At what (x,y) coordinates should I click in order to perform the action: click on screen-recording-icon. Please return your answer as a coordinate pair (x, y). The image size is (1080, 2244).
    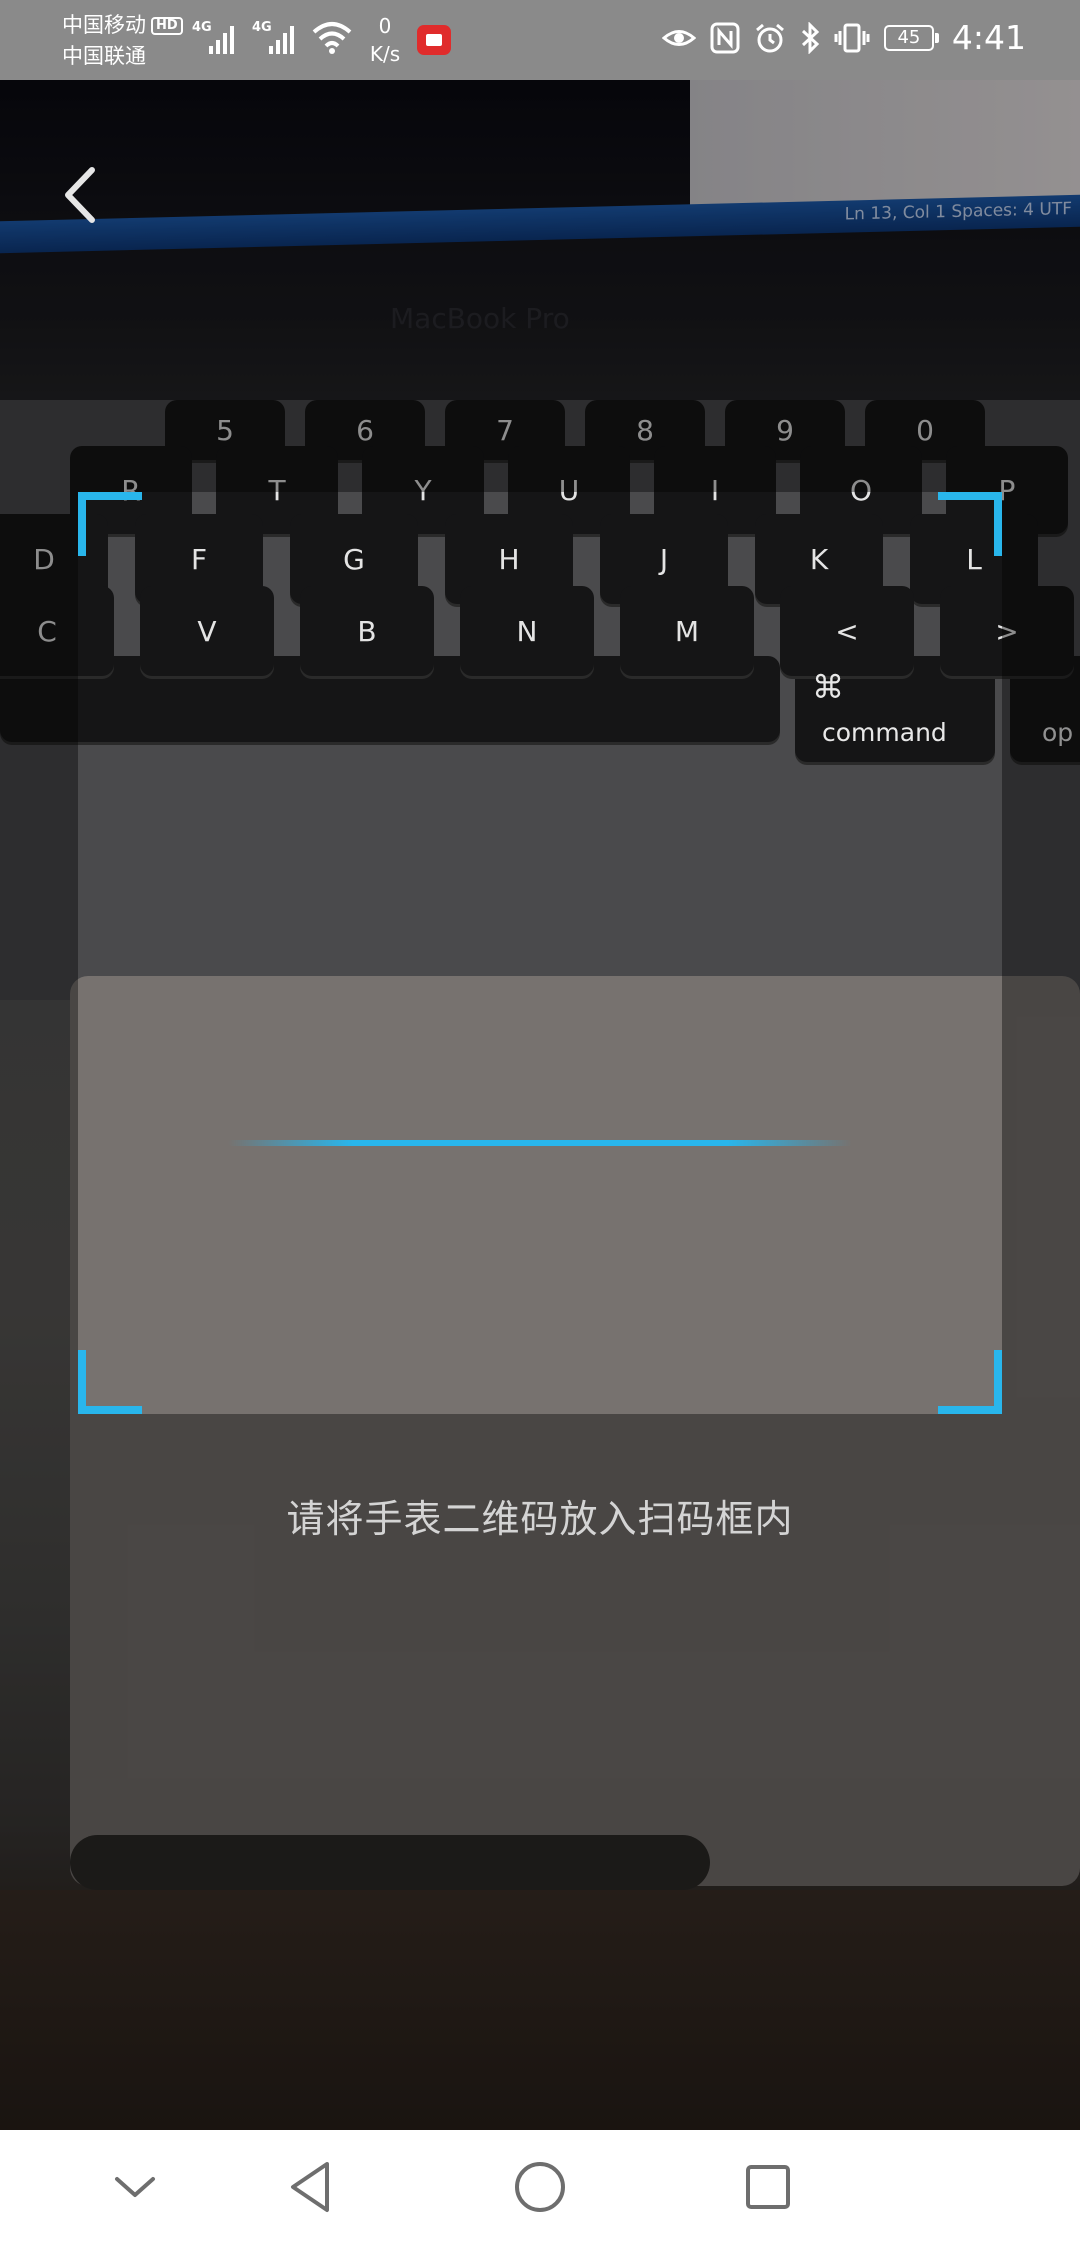
    Looking at the image, I should click on (434, 40).